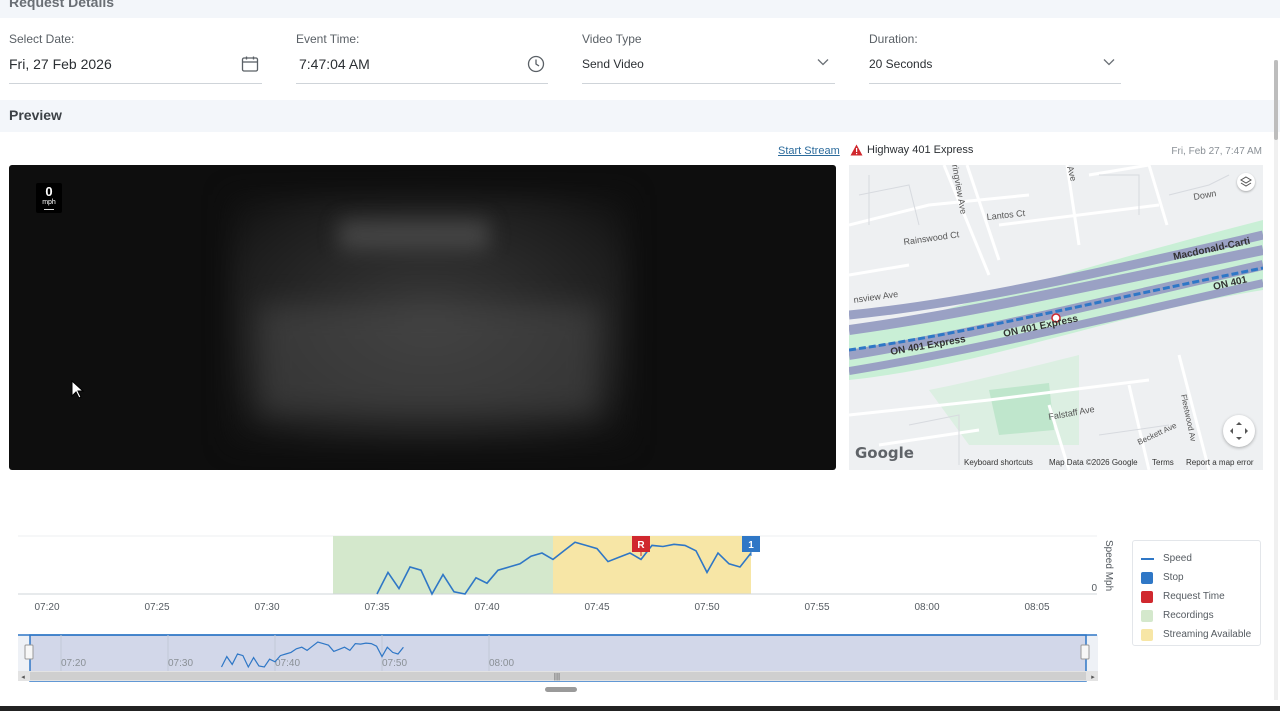 The height and width of the screenshot is (711, 1280). I want to click on layers-icon, so click(1246, 181).